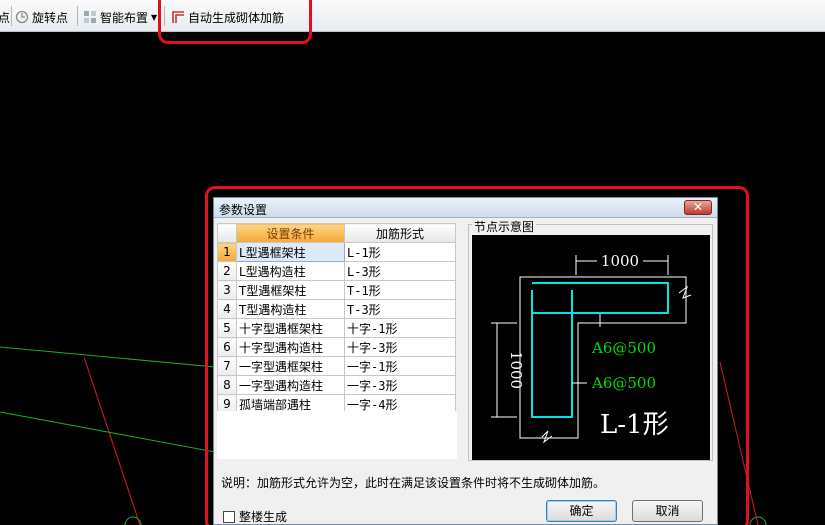  Describe the element at coordinates (290, 309) in the screenshot. I see `condition-cell: T型遇构造柱` at that location.